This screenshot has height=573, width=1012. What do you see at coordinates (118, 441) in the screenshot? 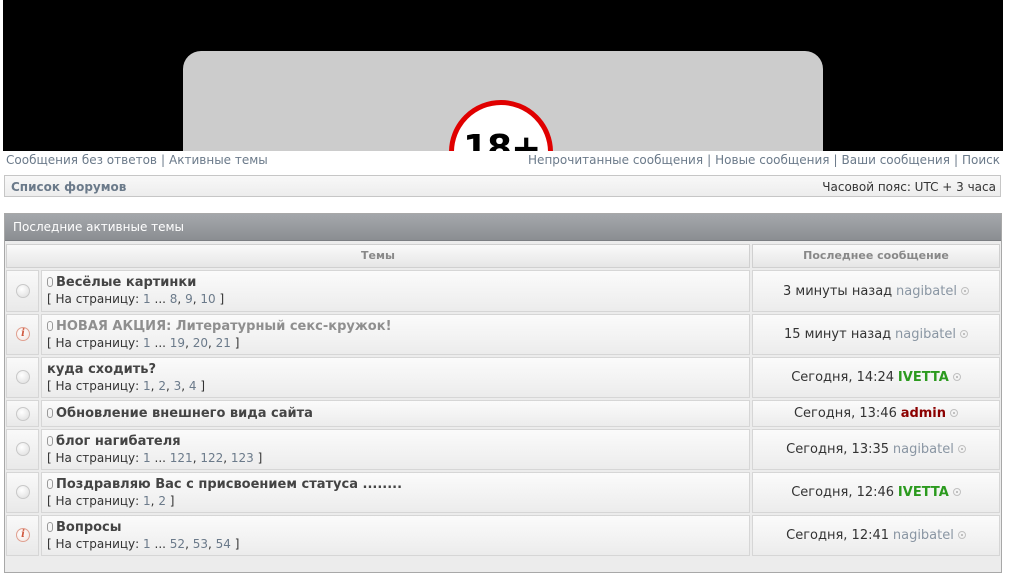
I see `topic-title-text: блог нагибателя` at bounding box center [118, 441].